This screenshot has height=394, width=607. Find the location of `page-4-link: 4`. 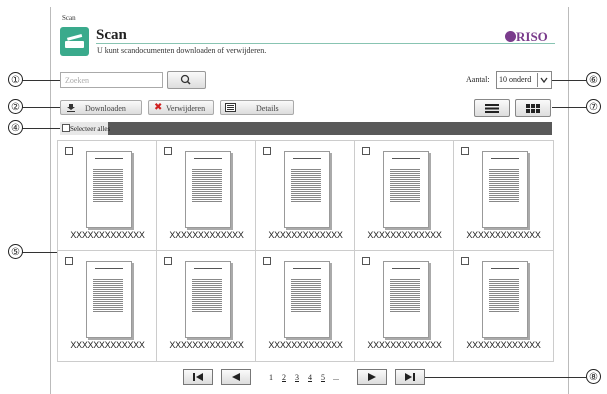

page-4-link: 4 is located at coordinates (310, 377).